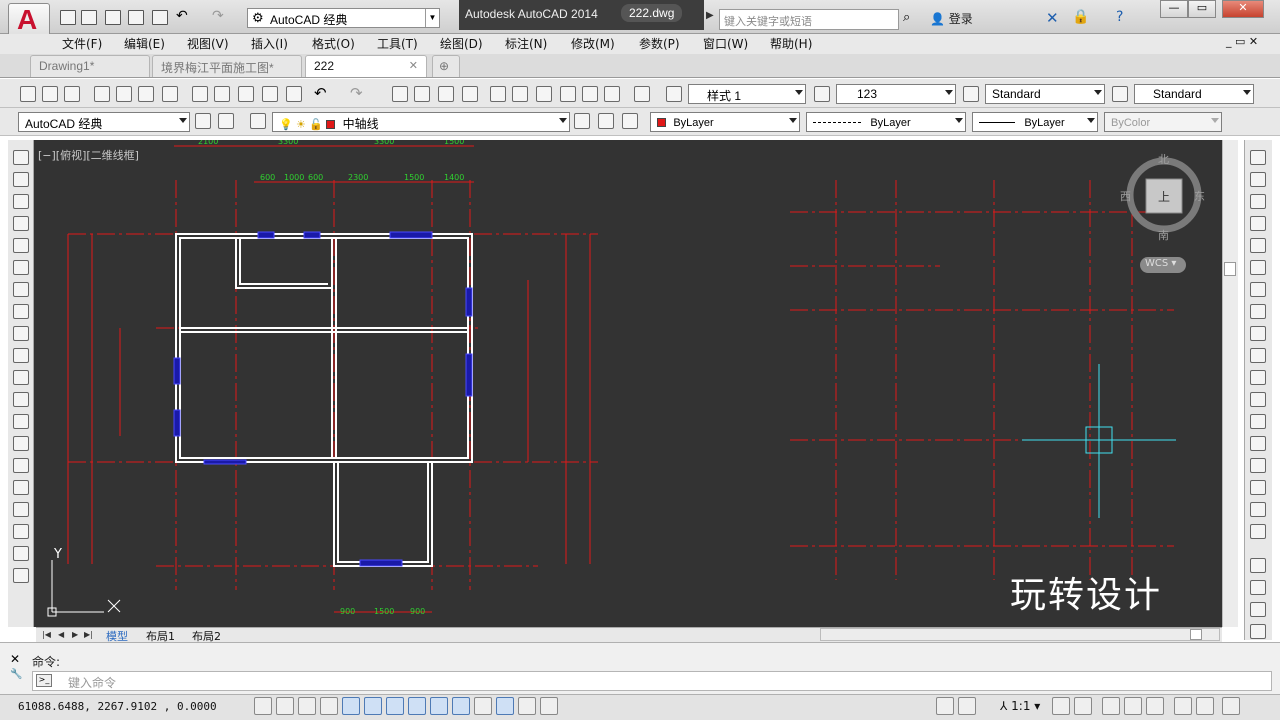 The height and width of the screenshot is (720, 1280). I want to click on menu-dimension: 标注(N), so click(526, 43).